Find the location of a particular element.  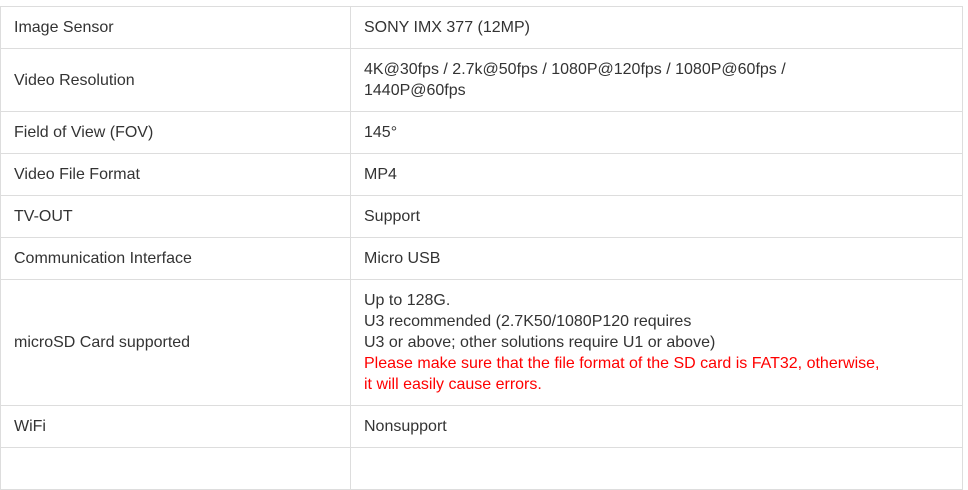

table-row: Field of View (FOV) 145° is located at coordinates (481, 132).